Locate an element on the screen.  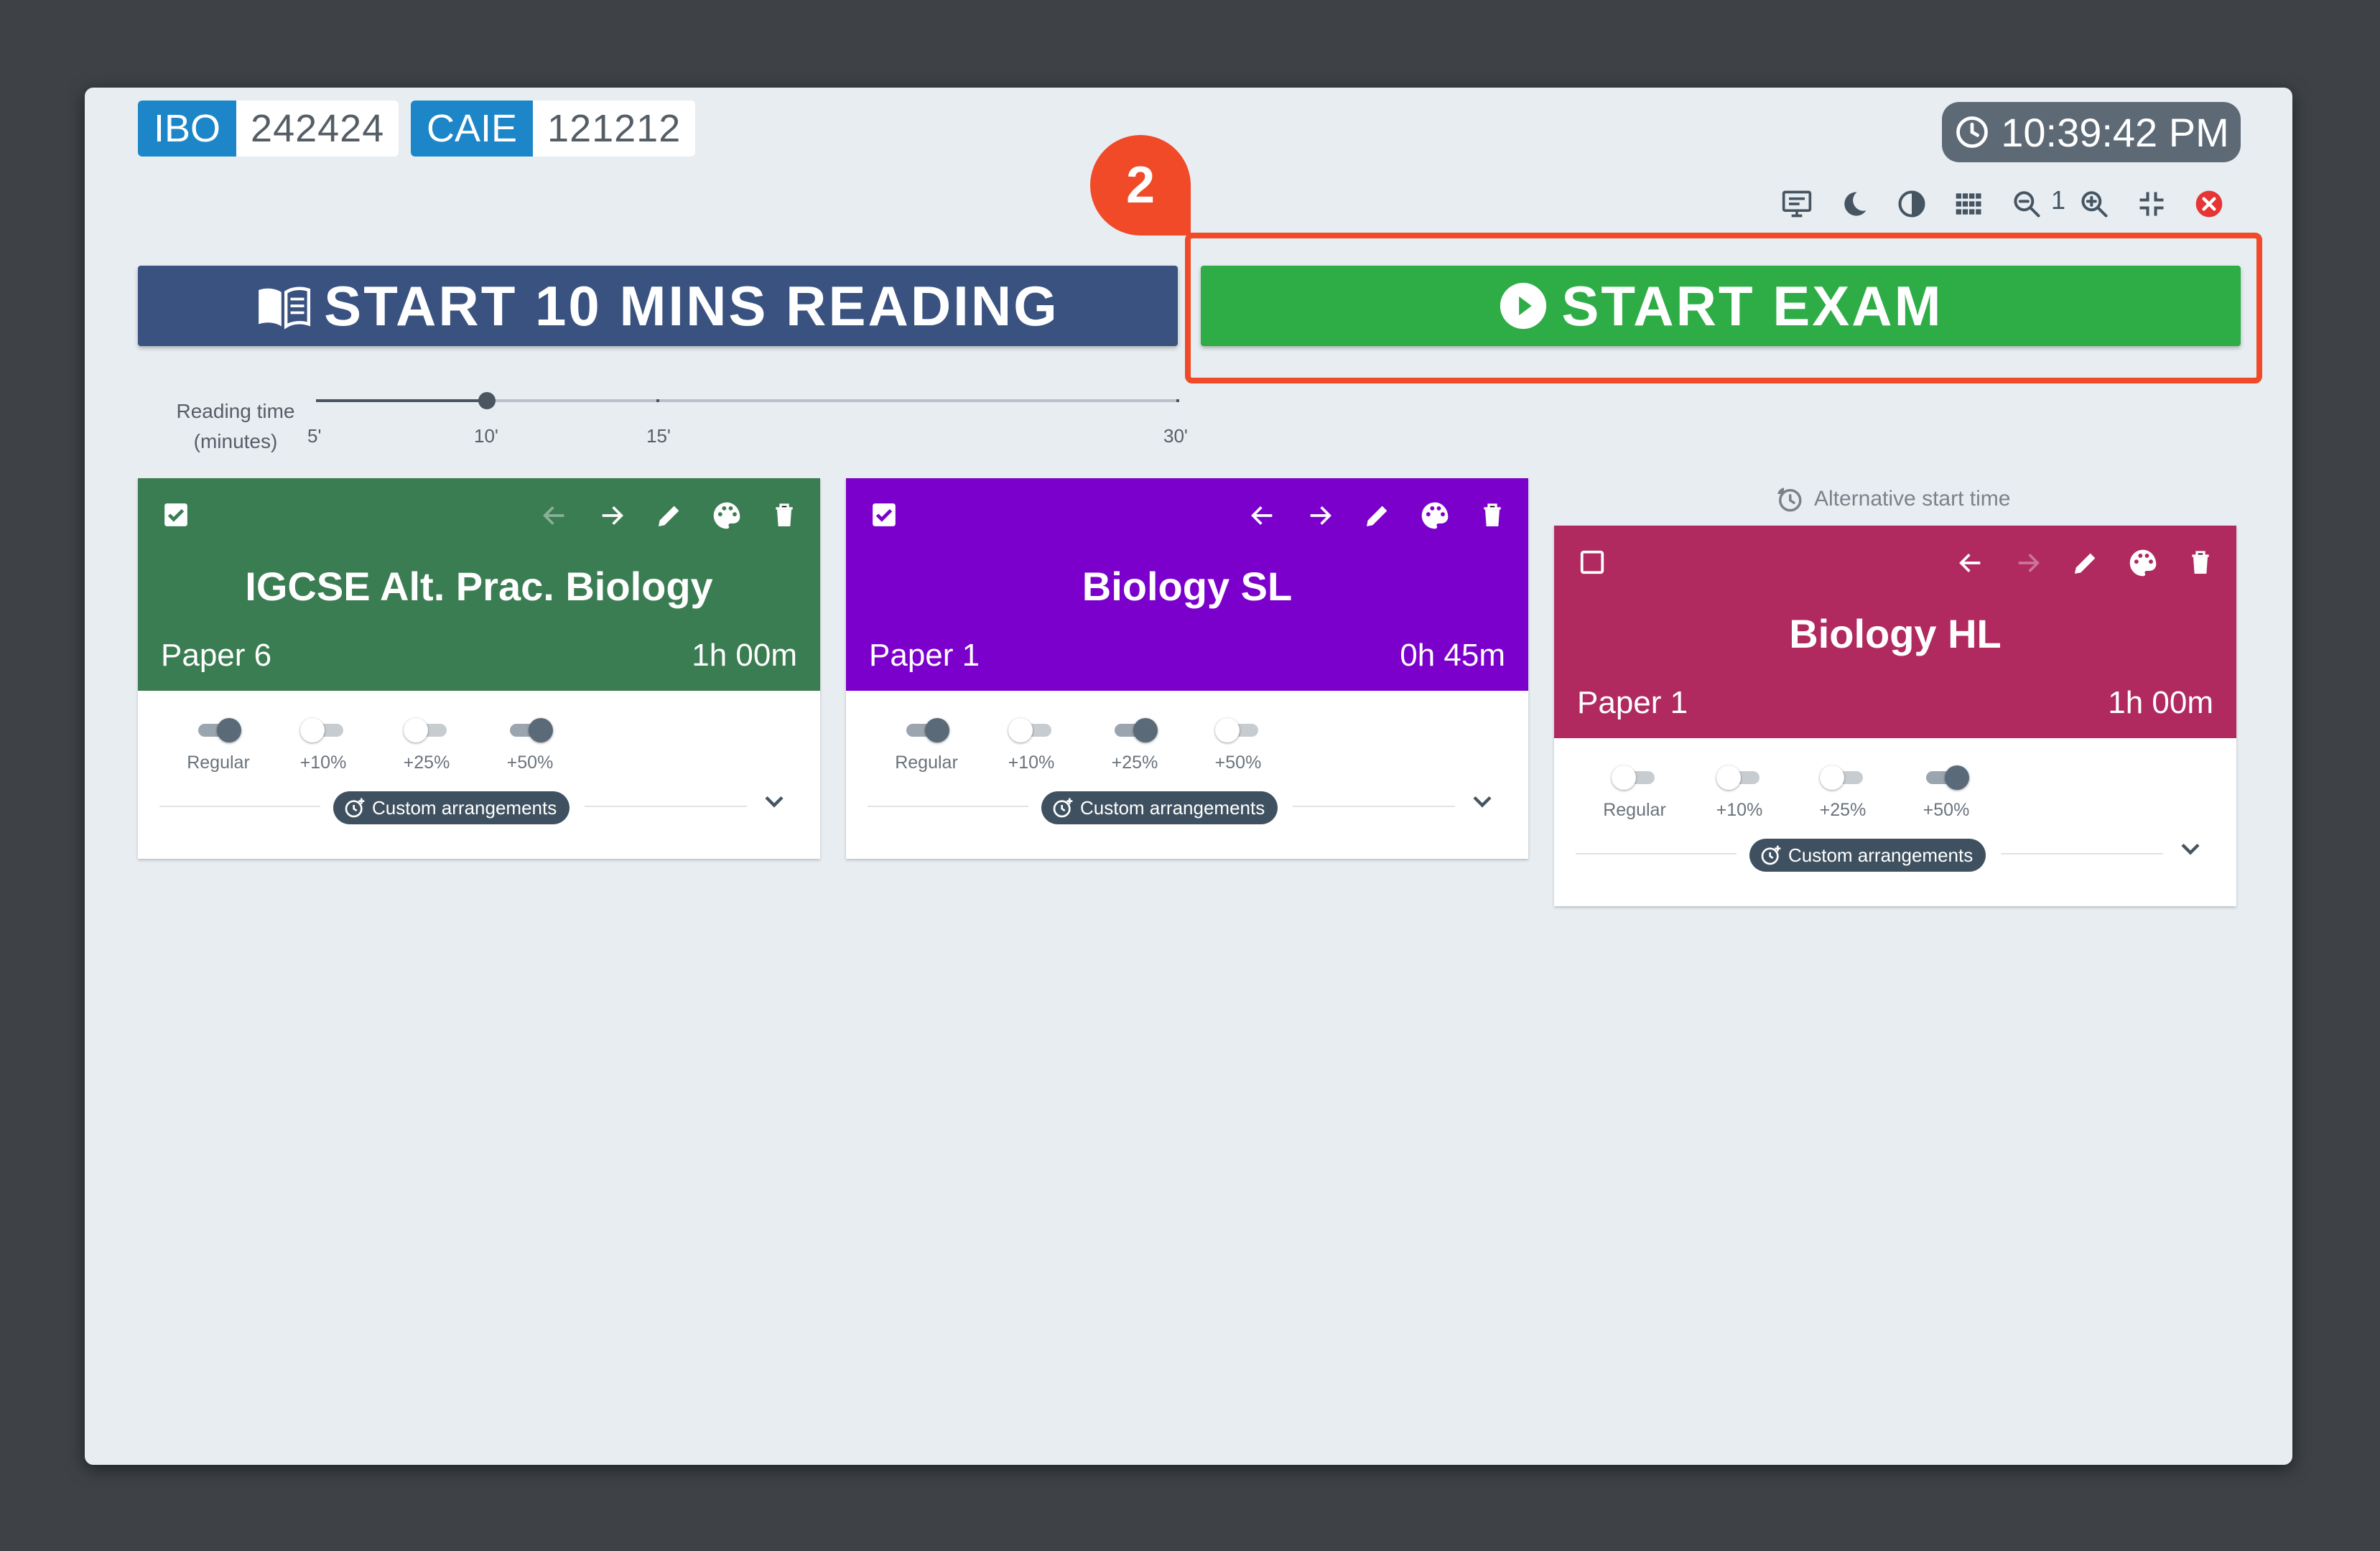
timer-add-icon is located at coordinates (1771, 855).